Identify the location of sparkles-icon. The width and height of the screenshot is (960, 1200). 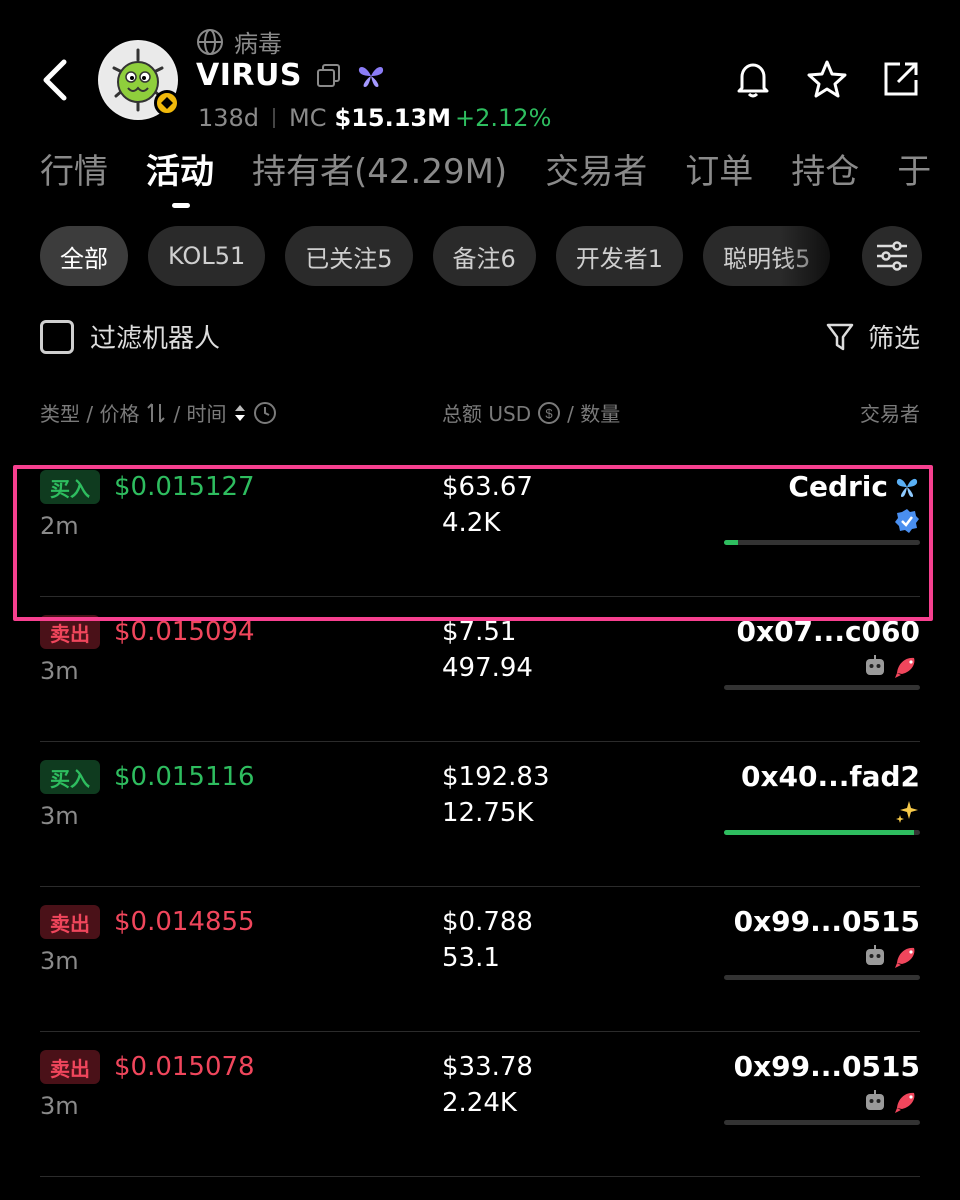
(907, 812).